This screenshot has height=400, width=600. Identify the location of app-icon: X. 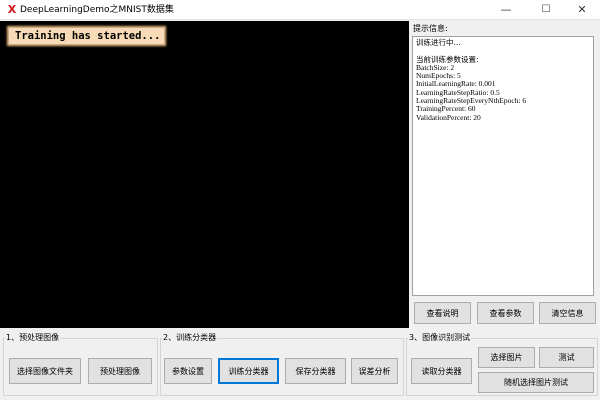
(12, 9).